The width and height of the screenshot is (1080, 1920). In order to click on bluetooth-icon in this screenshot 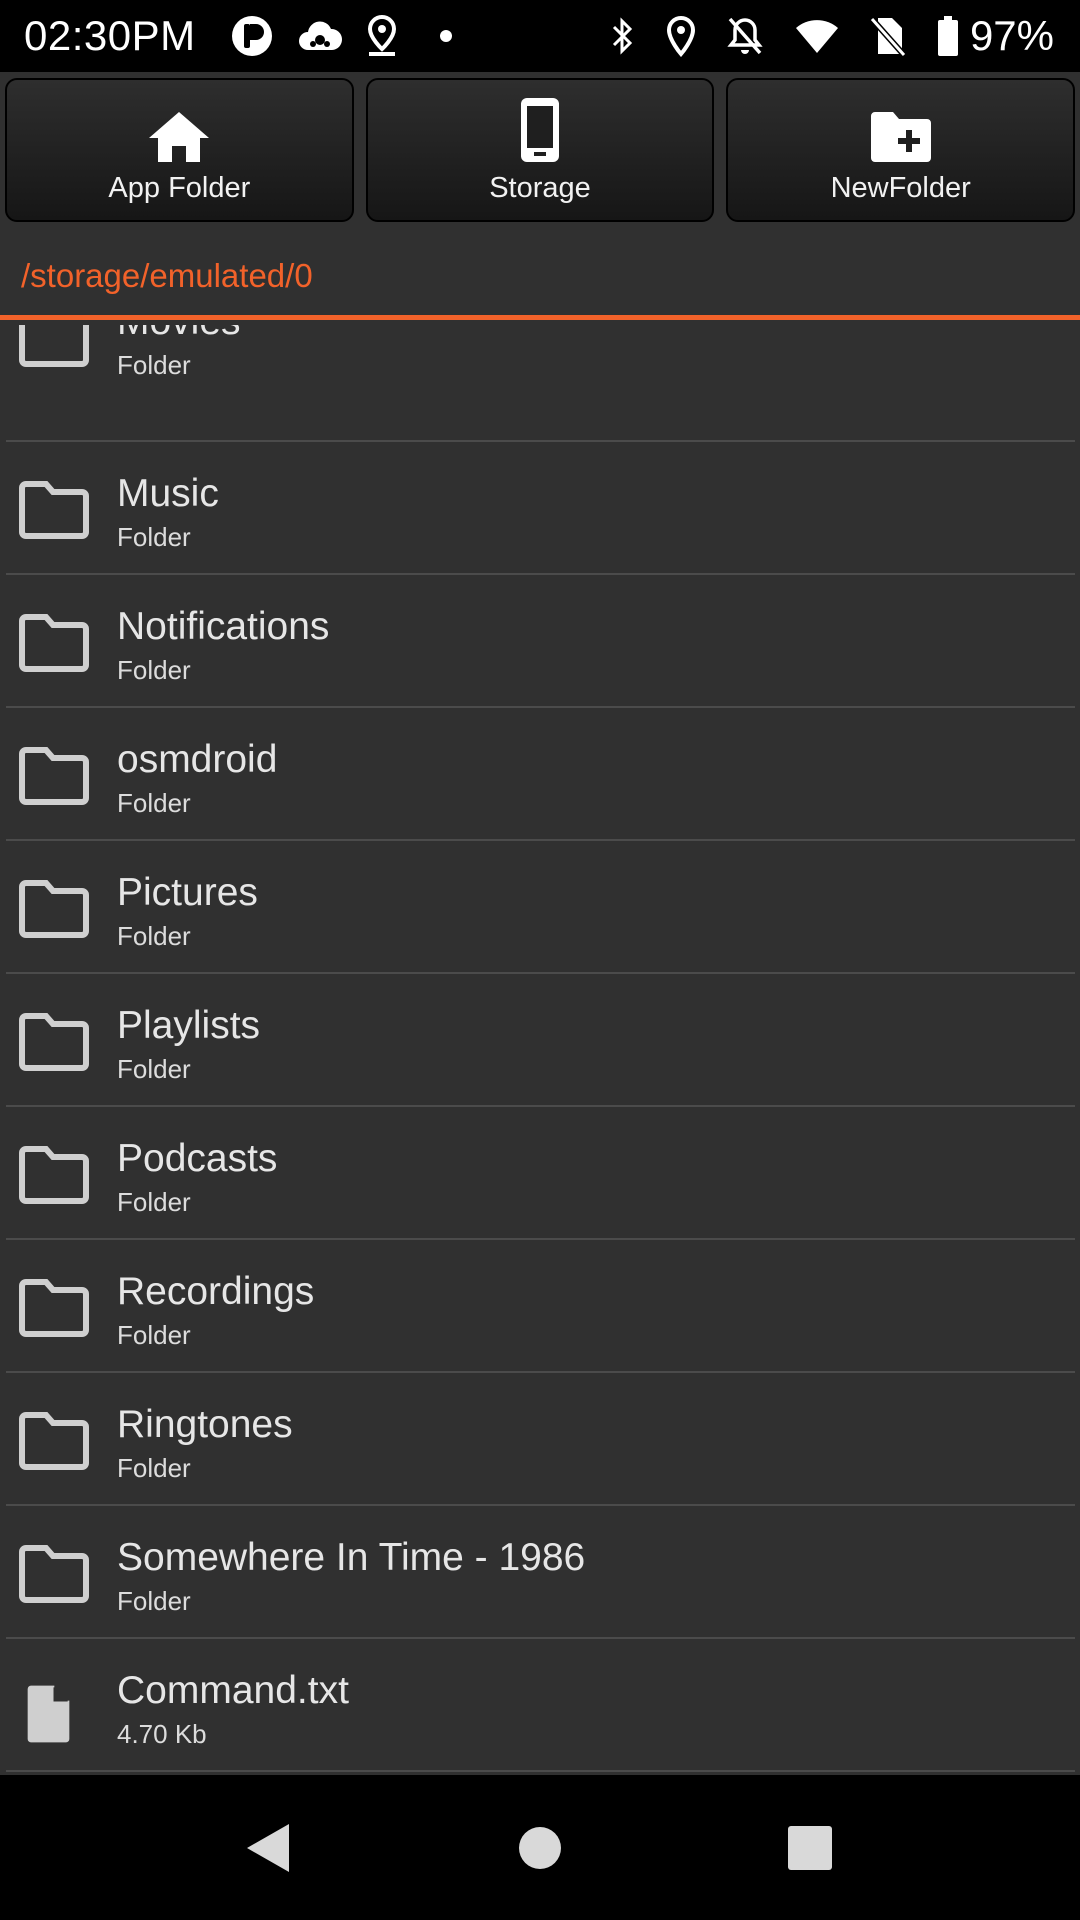, I will do `click(623, 36)`.